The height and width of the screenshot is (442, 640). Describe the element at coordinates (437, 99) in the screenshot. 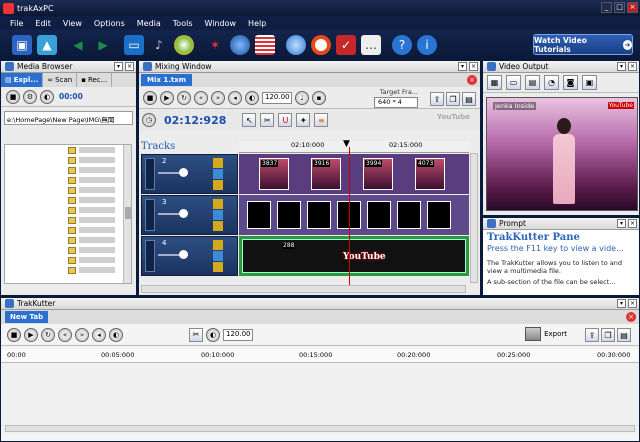

I see `export-icon: ⇪` at that location.